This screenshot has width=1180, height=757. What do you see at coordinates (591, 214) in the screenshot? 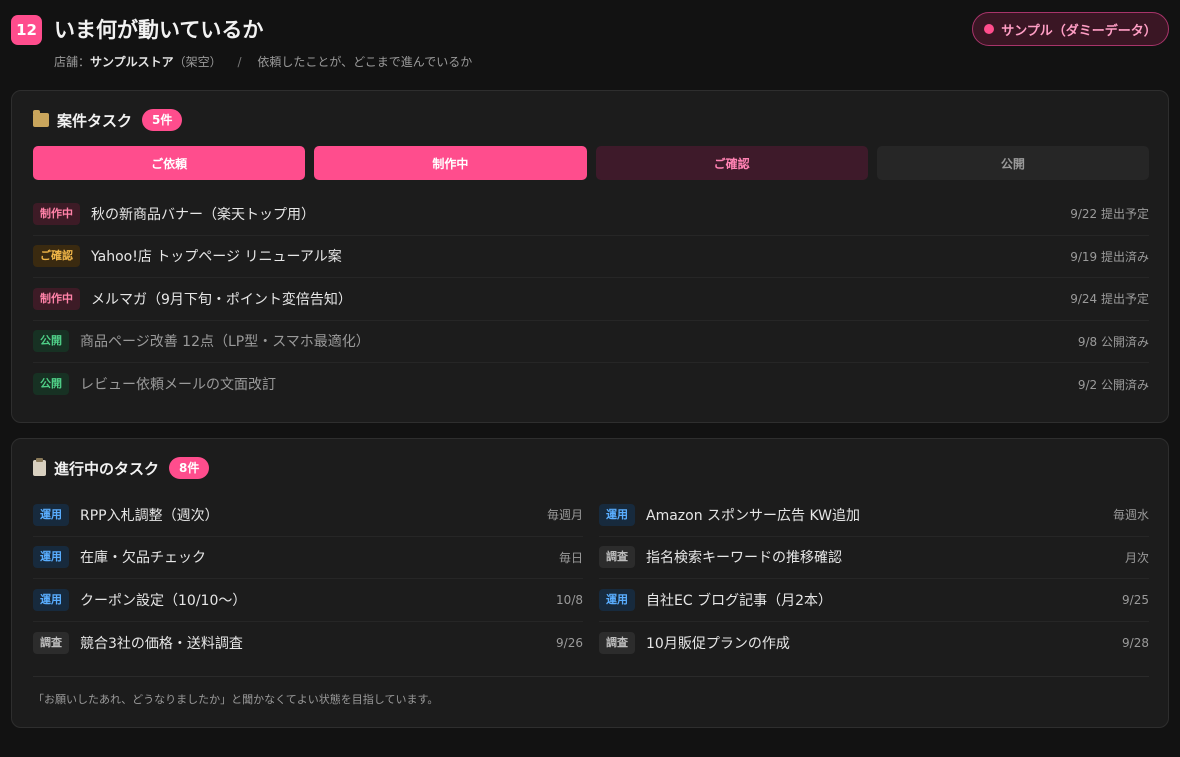
I see `list-item: 制作中 秋の新商品バナー（楽天トップ用） 9/22 提出予定` at bounding box center [591, 214].